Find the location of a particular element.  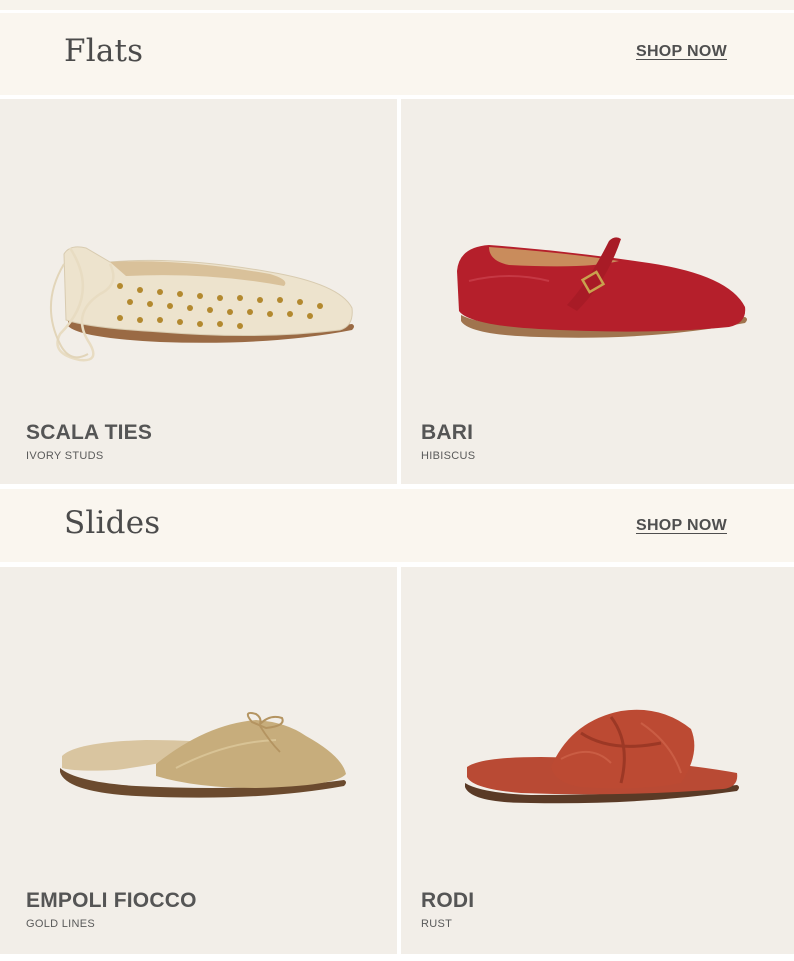

product-name: RODI is located at coordinates (447, 901).